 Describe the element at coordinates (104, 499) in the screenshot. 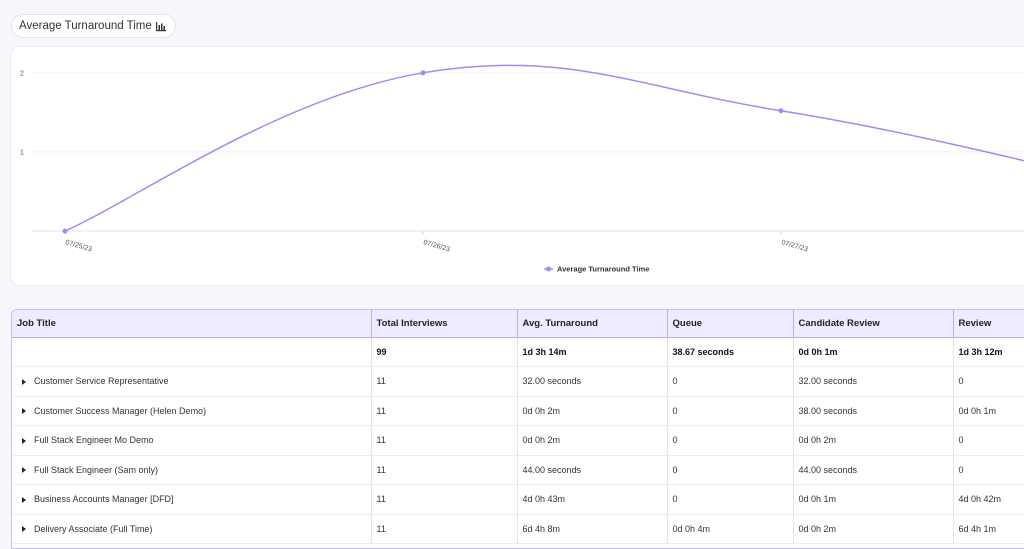

I see `job-title: Business Accounts Manager [DFD]` at that location.